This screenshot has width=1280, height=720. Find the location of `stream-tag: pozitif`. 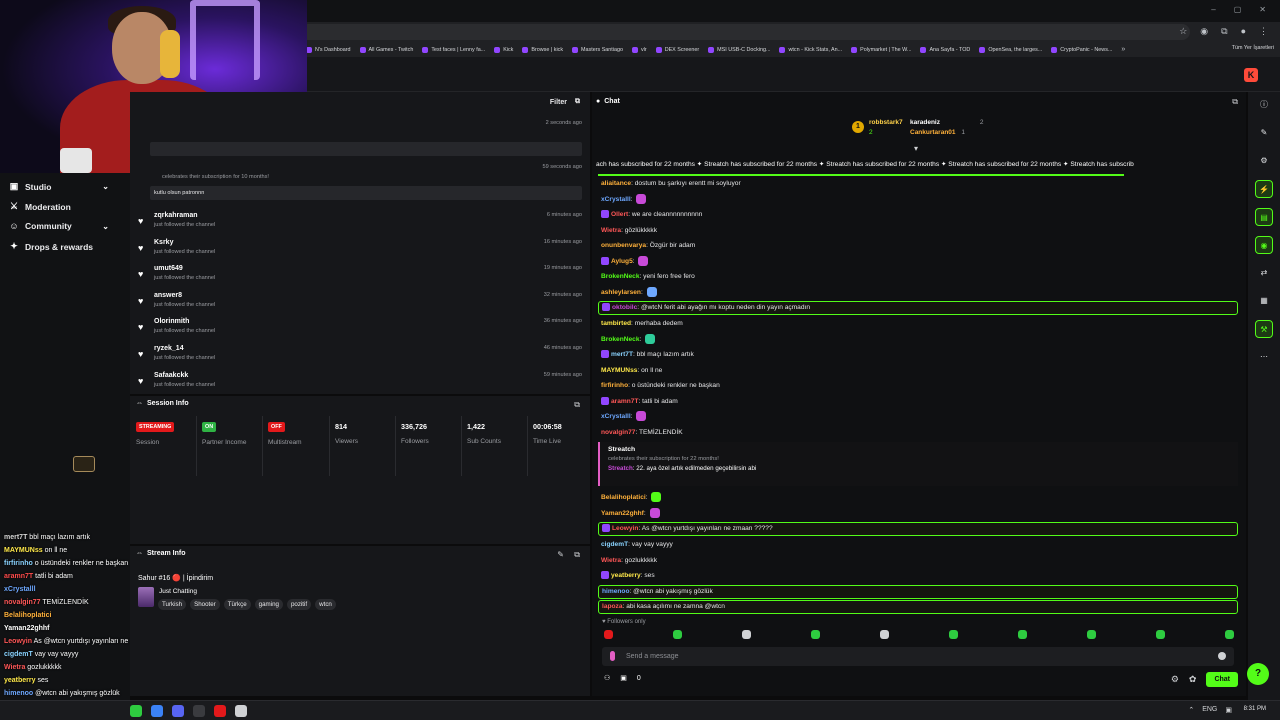

stream-tag: pozitif is located at coordinates (299, 604).